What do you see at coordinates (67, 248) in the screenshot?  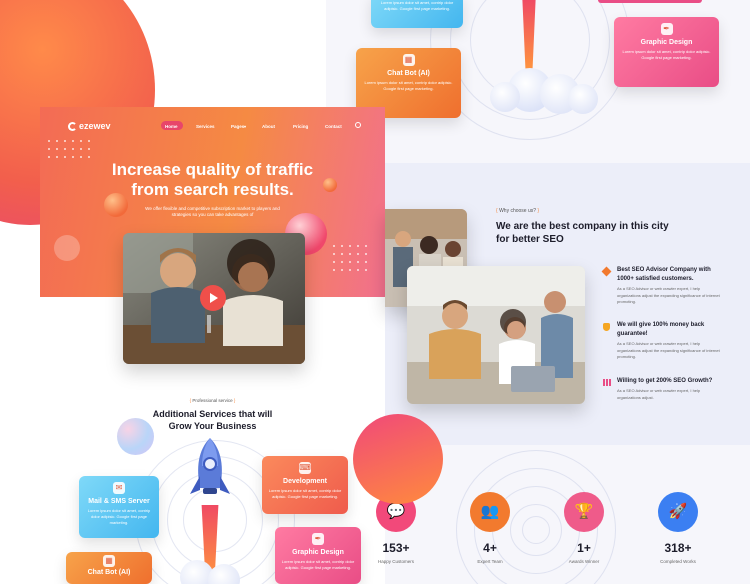 I see `decorative-circle` at bounding box center [67, 248].